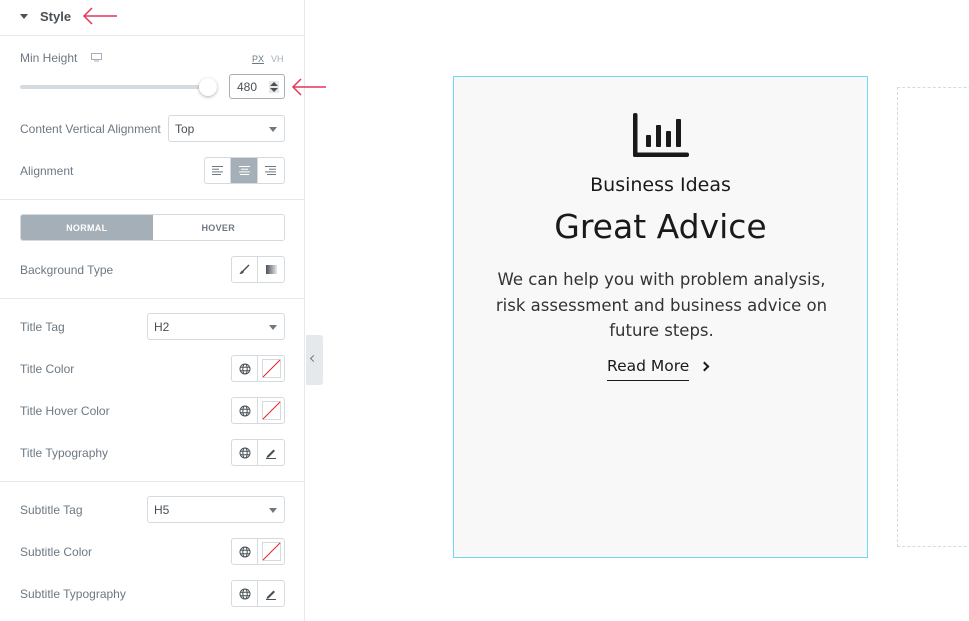 The height and width of the screenshot is (621, 969). What do you see at coordinates (64, 453) in the screenshot?
I see `title-typography-label: Title Typography` at bounding box center [64, 453].